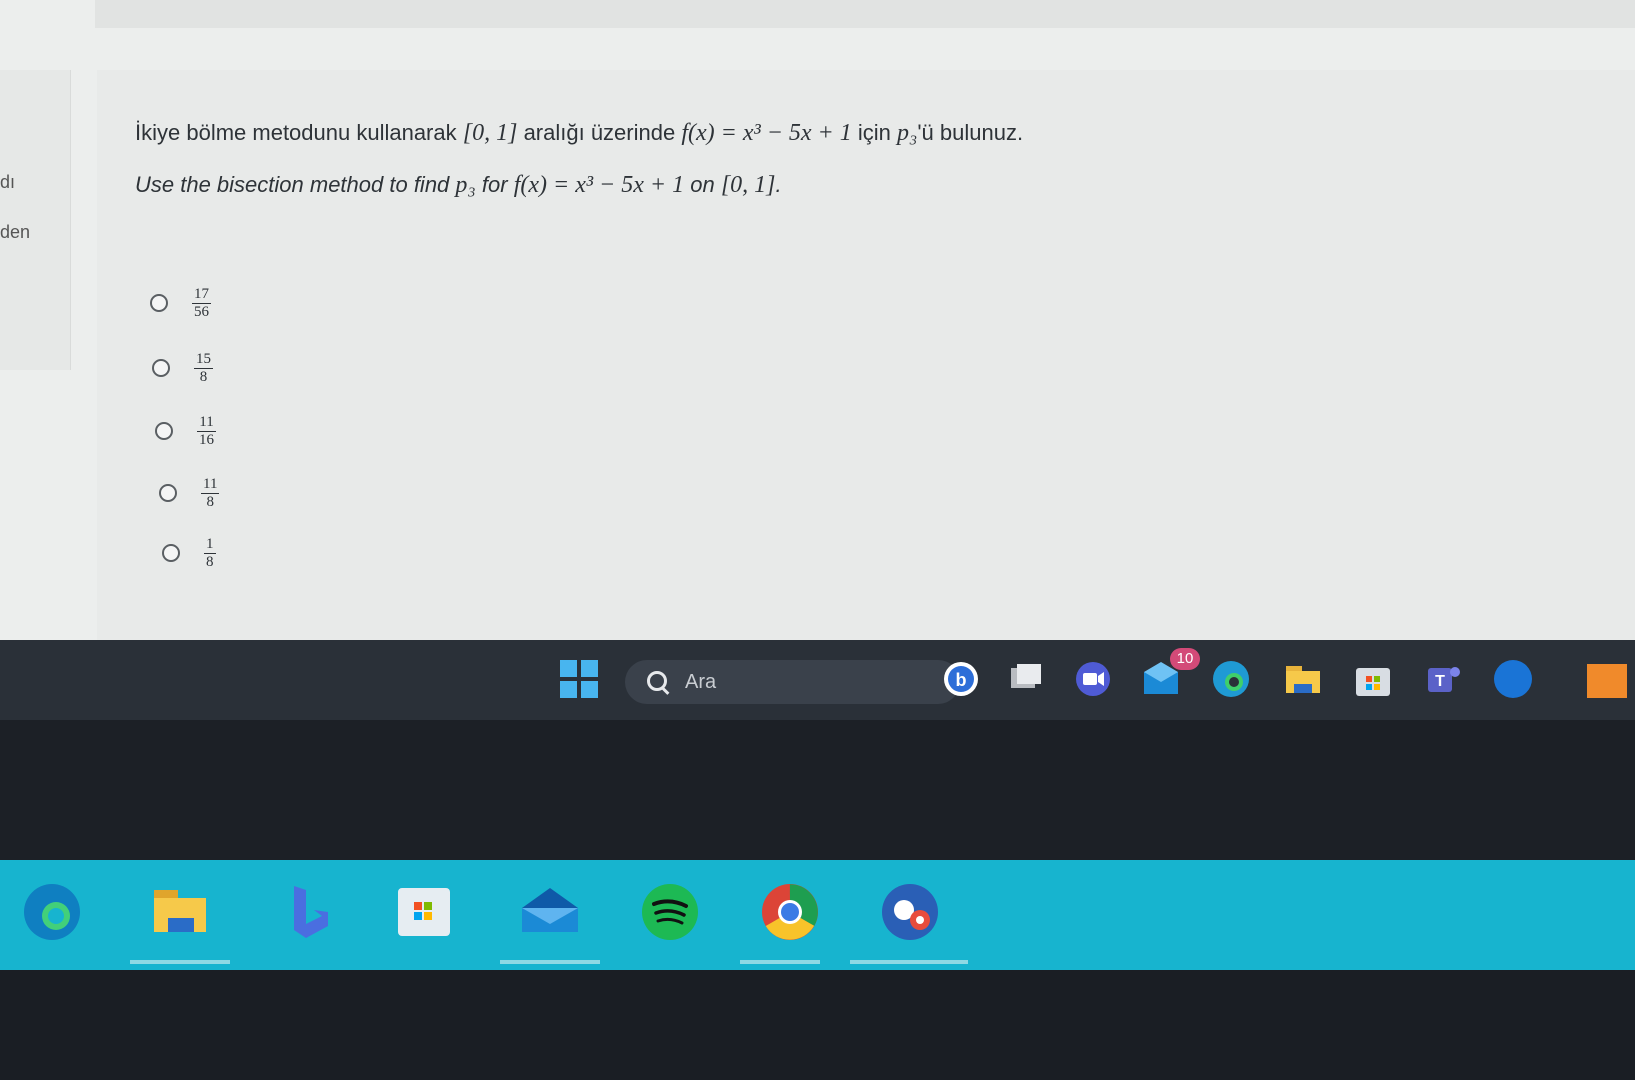 The width and height of the screenshot is (1635, 1080). What do you see at coordinates (206, 431) in the screenshot?
I see `fraction: 11 16` at bounding box center [206, 431].